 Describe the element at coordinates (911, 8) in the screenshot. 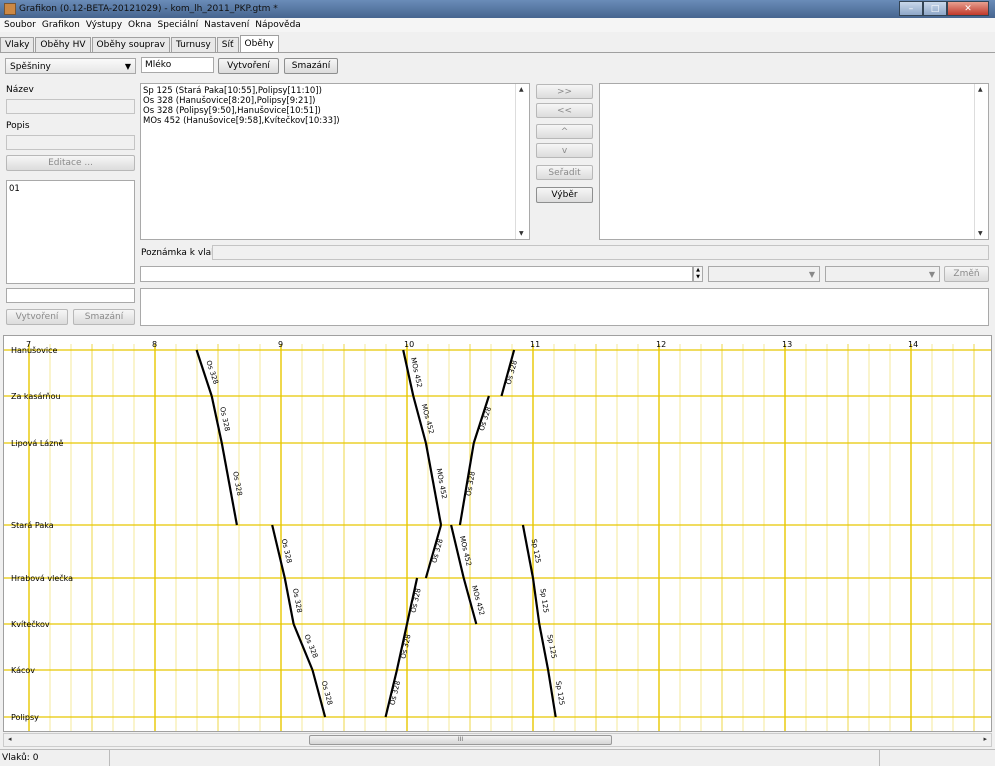

I see `minimize-button: –` at that location.